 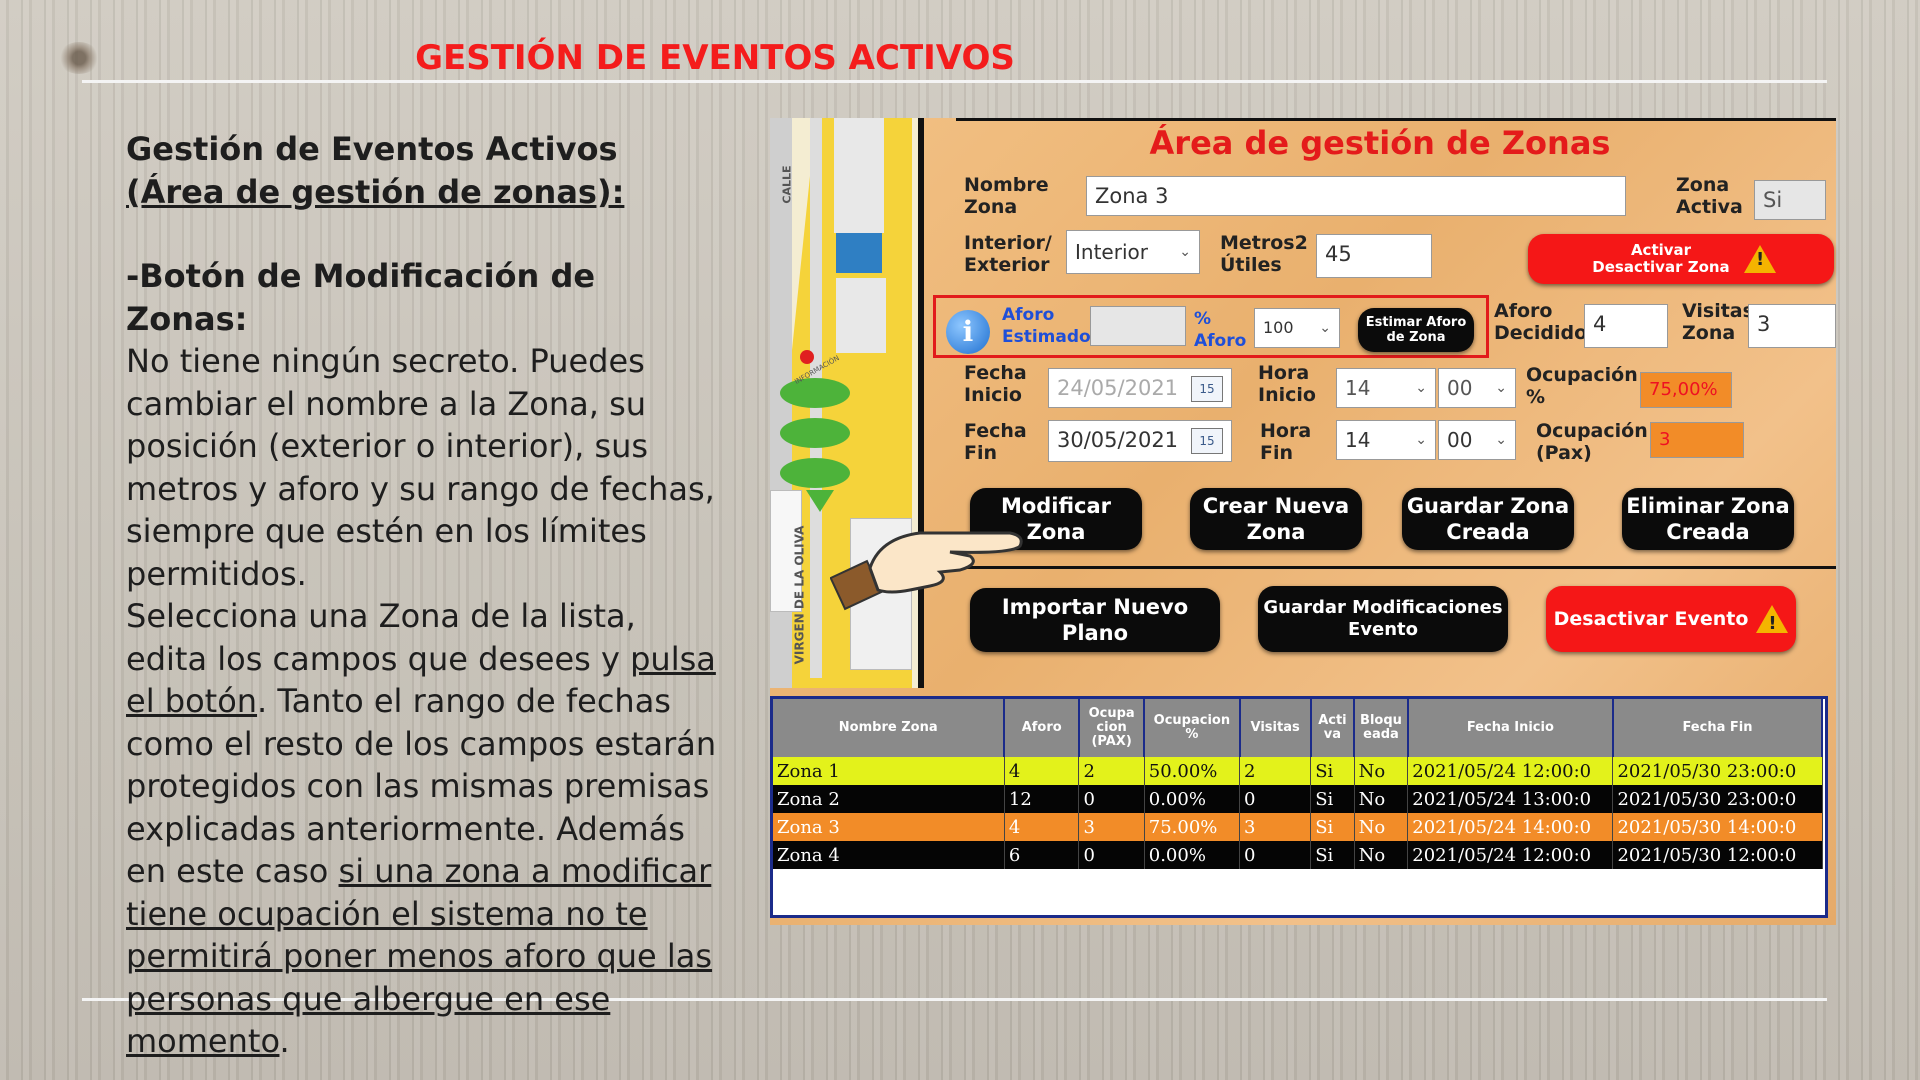 What do you see at coordinates (1192, 728) in the screenshot?
I see `col-header: Ocupacion %` at bounding box center [1192, 728].